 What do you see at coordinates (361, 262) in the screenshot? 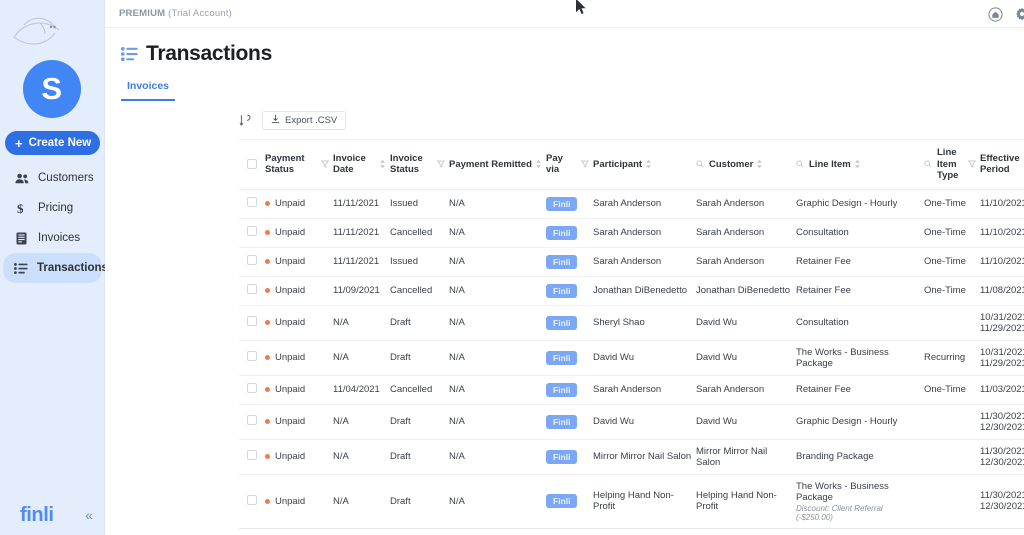
I see `cell-invoice-date: 11/11/2021` at bounding box center [361, 262].